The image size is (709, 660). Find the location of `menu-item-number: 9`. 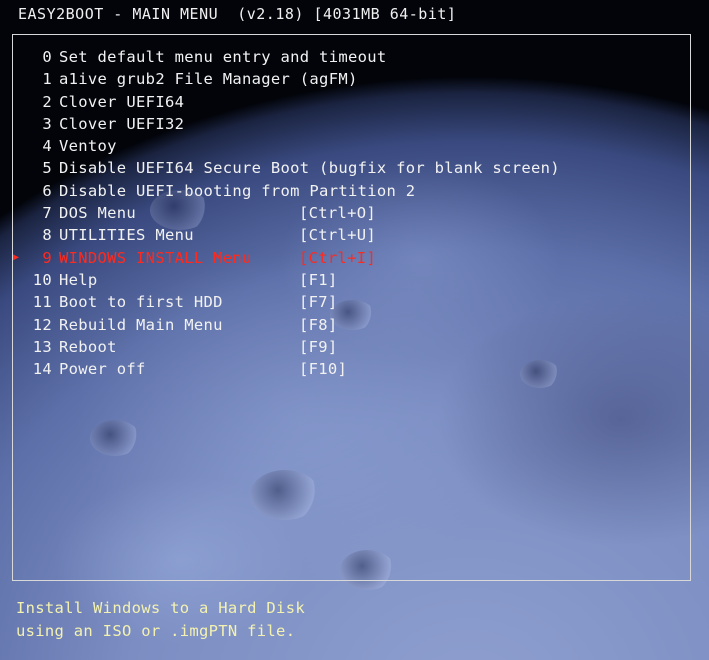

menu-item-number: 9 is located at coordinates (47, 257).